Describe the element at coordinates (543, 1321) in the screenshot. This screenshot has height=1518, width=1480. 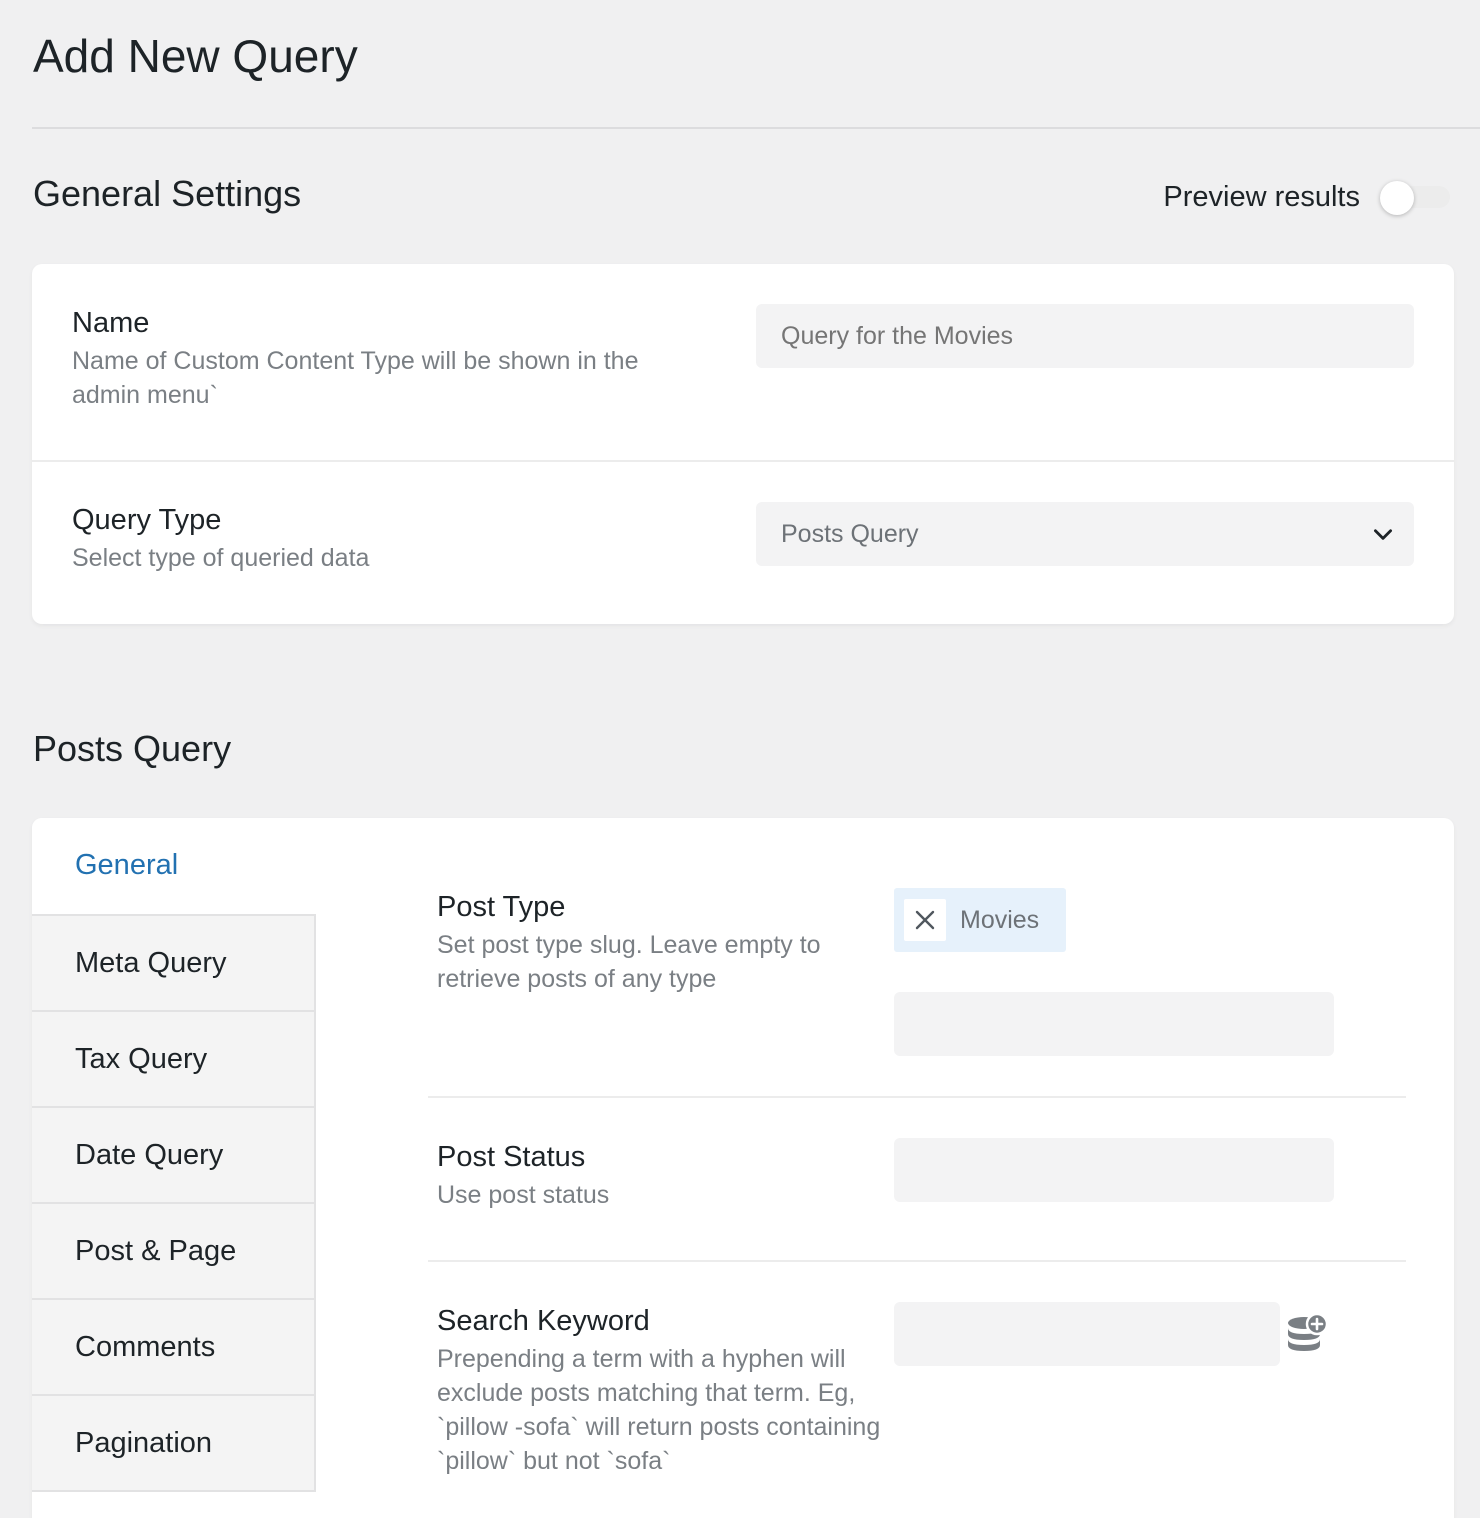
I see `search-keyword-label: Search Keyword` at that location.